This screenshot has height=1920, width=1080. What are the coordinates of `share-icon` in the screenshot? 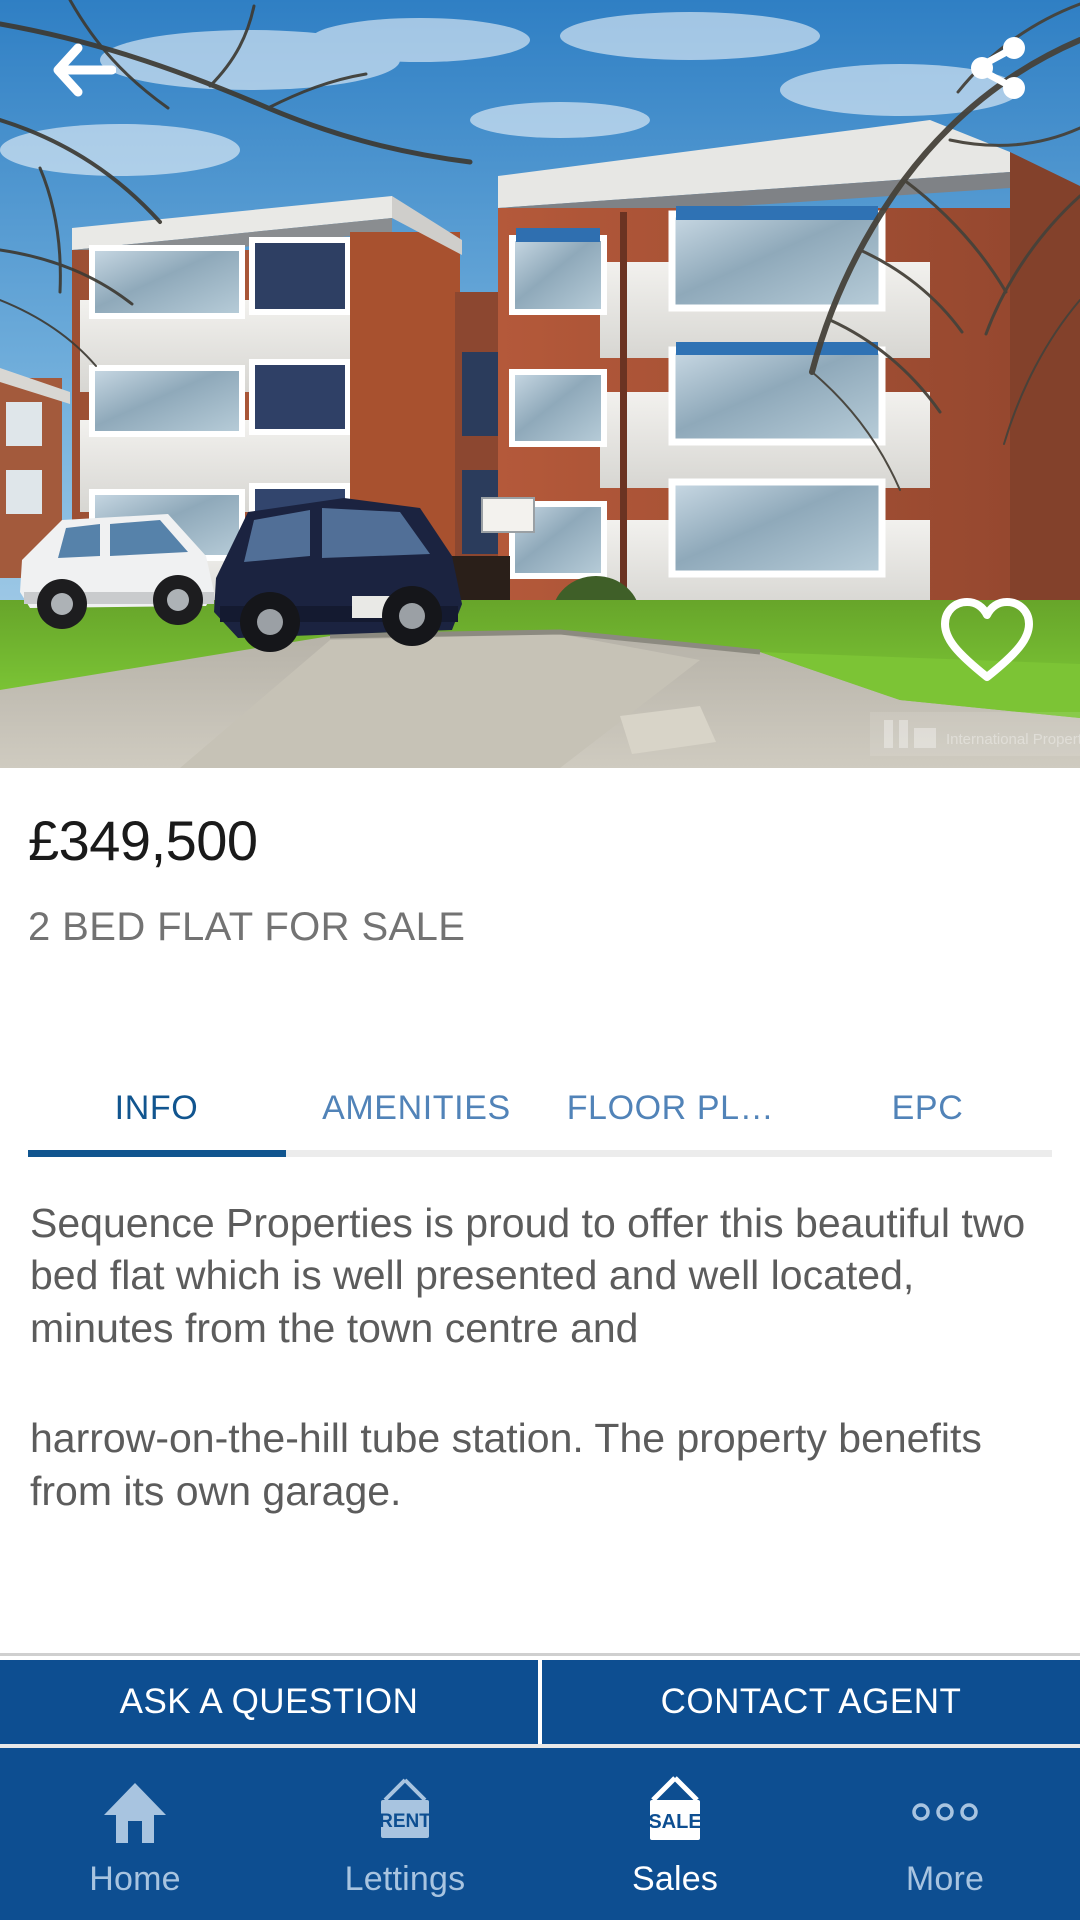 It's located at (998, 68).